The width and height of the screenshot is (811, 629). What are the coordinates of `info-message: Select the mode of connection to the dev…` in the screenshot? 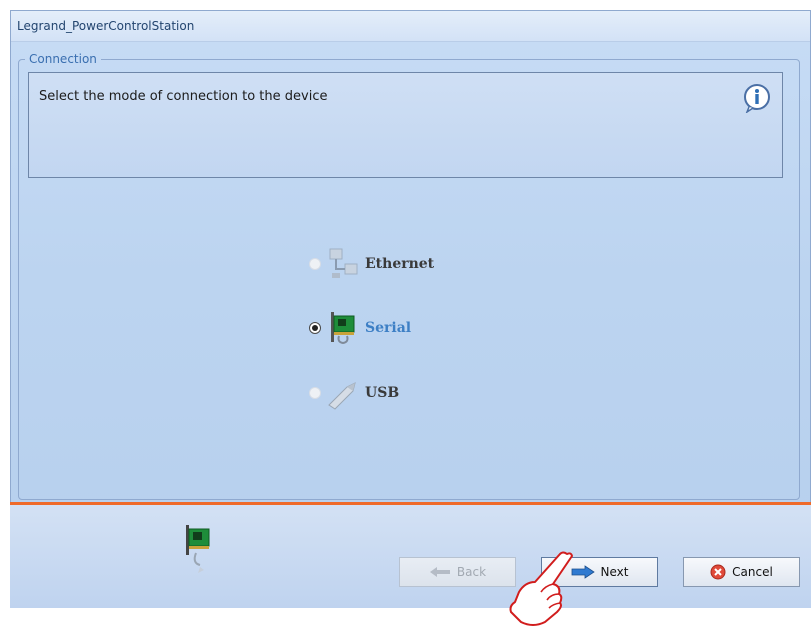 It's located at (183, 96).